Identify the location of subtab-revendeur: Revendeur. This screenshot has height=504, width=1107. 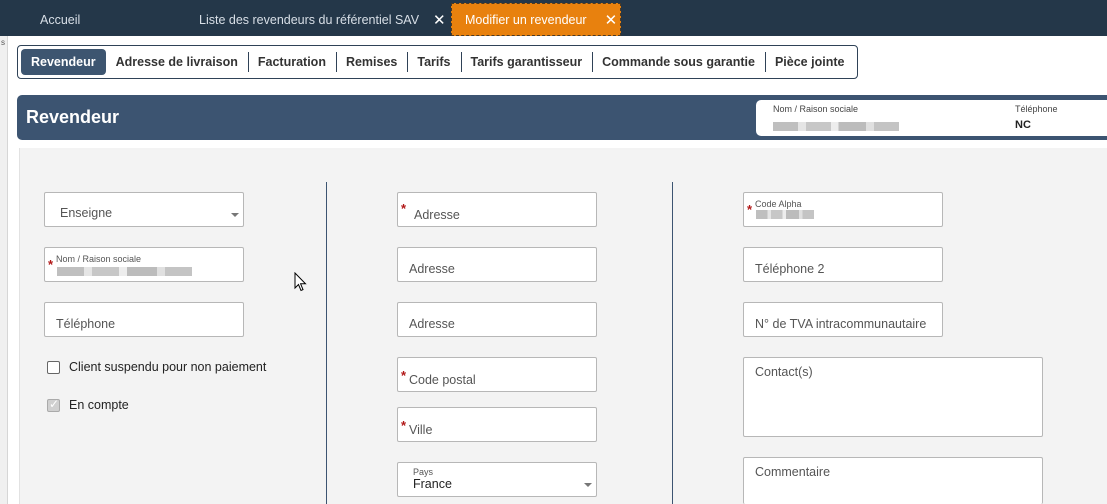
(63, 62).